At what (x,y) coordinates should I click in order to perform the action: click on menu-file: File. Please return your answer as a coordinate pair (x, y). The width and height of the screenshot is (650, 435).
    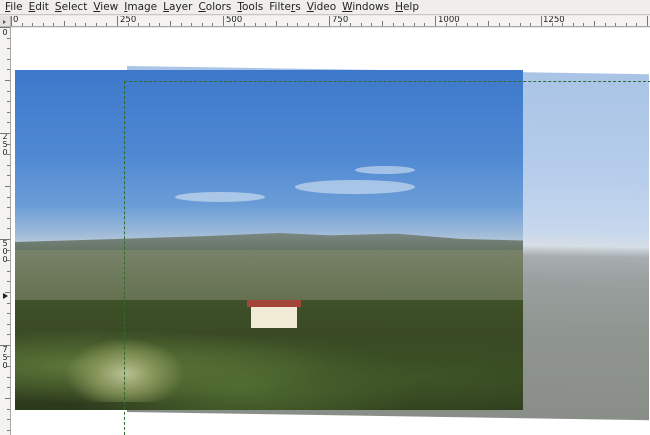
    Looking at the image, I should click on (14, 7).